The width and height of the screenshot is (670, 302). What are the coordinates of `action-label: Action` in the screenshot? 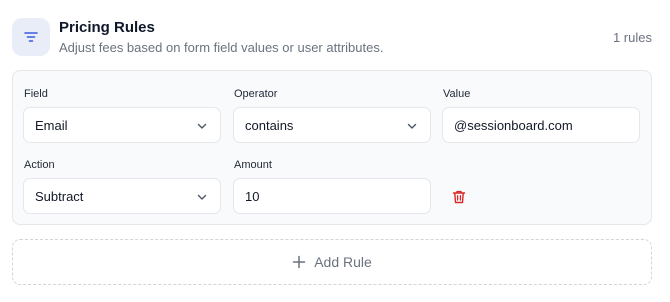 It's located at (39, 165).